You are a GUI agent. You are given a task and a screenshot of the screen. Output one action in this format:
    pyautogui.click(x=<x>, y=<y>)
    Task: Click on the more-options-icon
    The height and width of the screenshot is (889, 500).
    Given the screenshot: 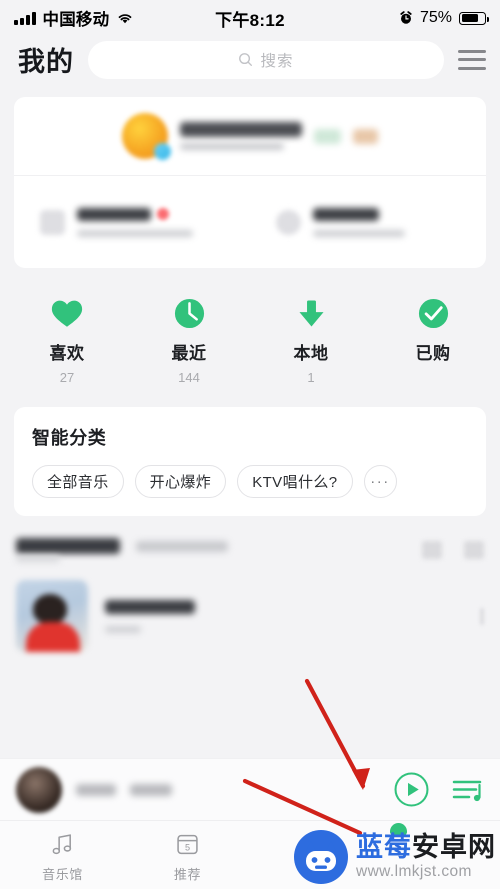 What is the action you would take?
    pyautogui.click(x=482, y=616)
    